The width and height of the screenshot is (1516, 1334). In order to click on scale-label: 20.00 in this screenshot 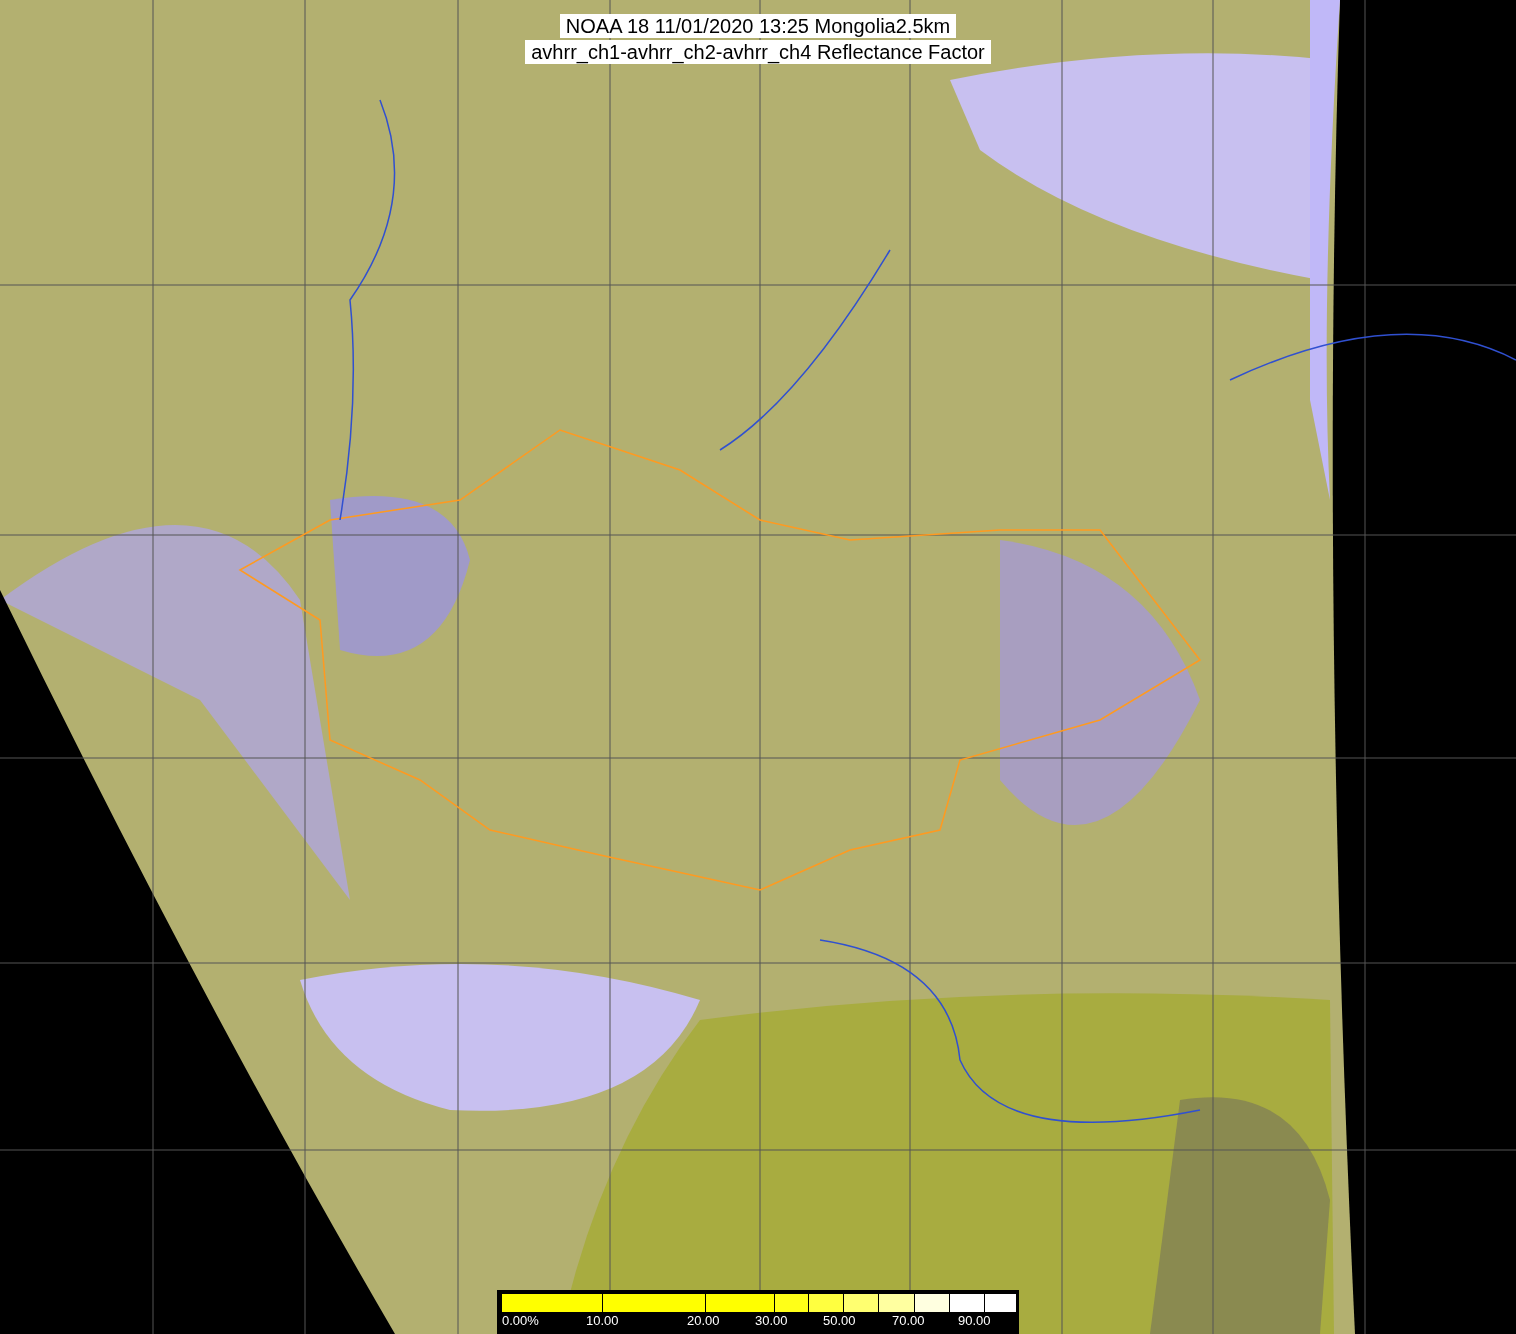, I will do `click(703, 1320)`.